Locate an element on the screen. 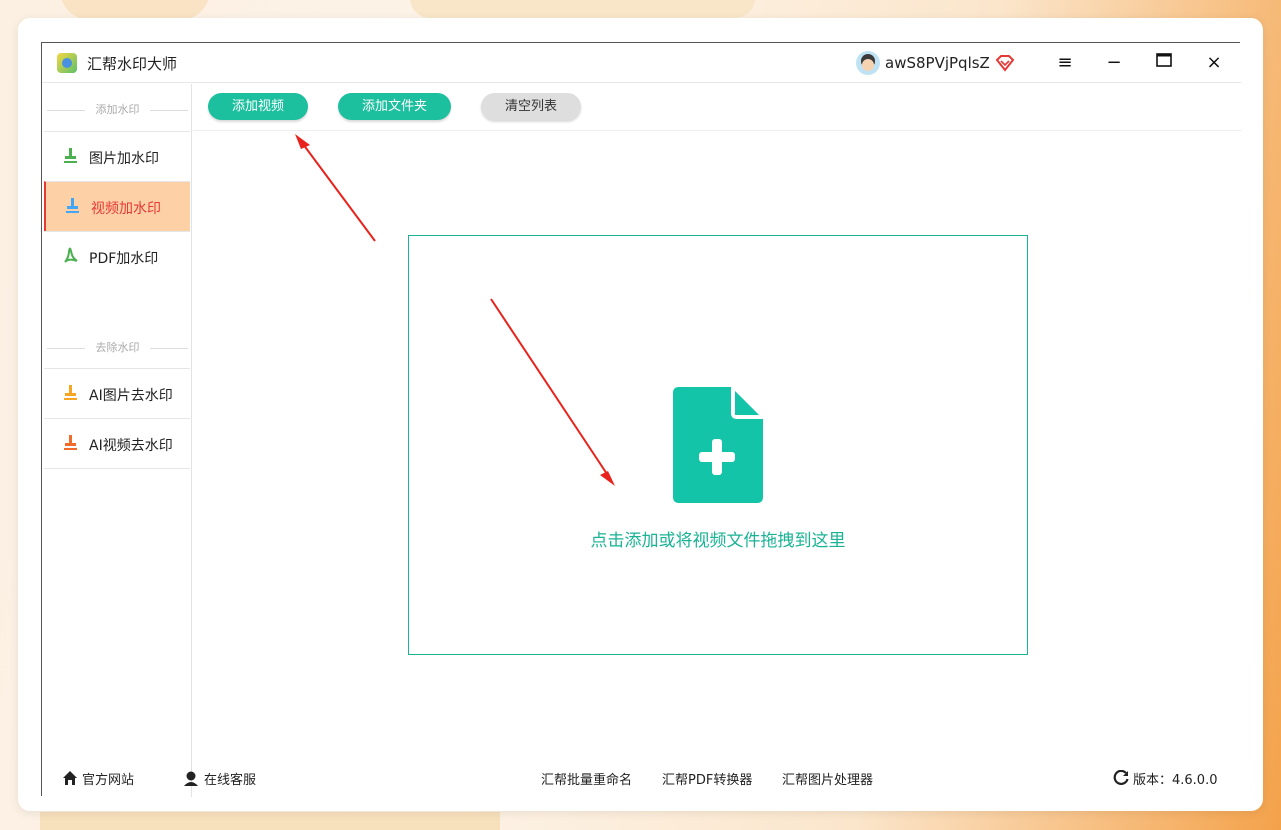 The image size is (1281, 830). batch-rename-link: 汇帮批量重命名 is located at coordinates (586, 778).